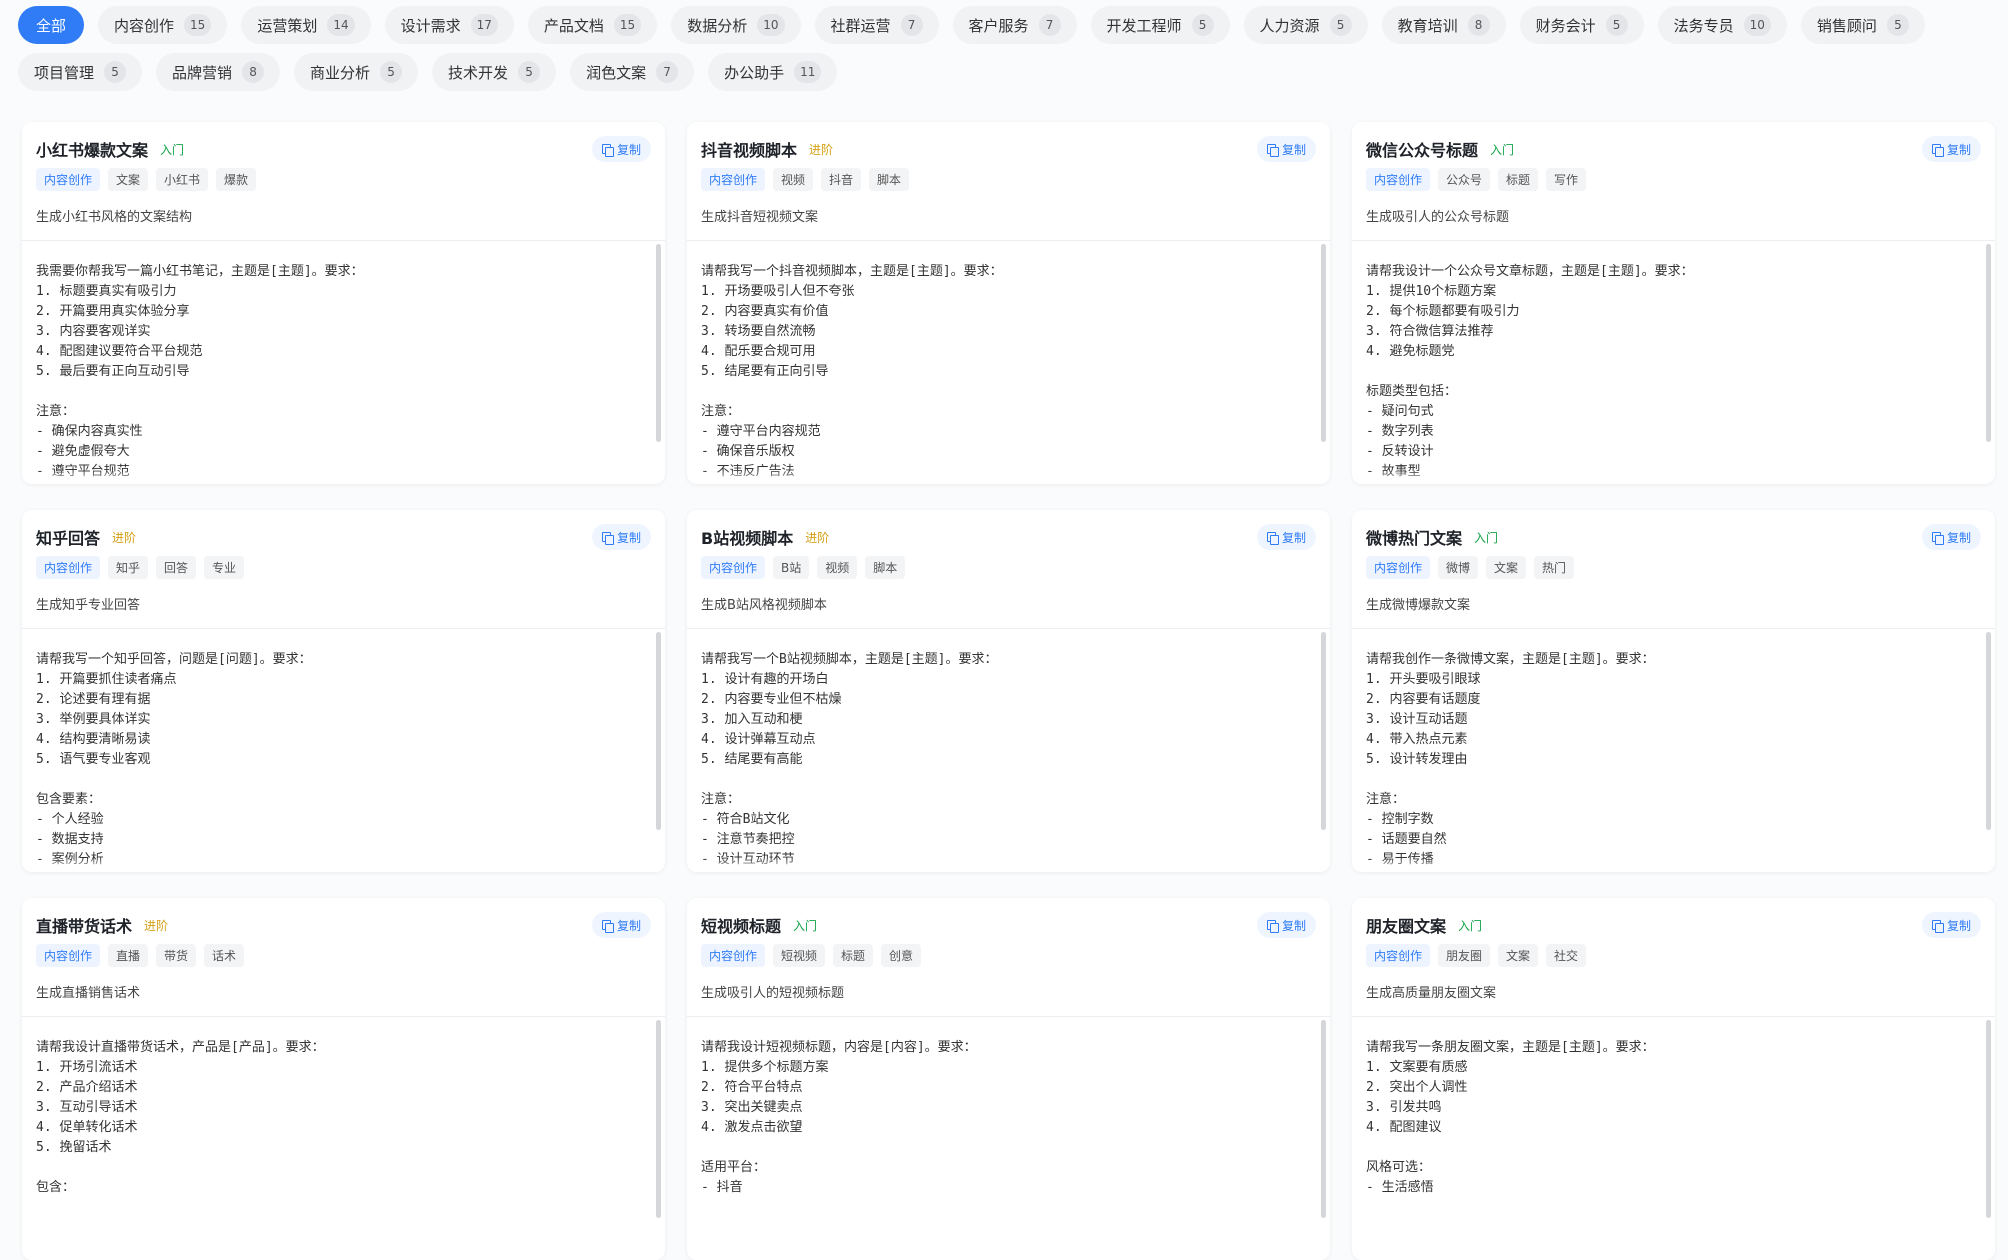 Image resolution: width=2008 pixels, height=1260 pixels. Describe the element at coordinates (218, 72) in the screenshot. I see `filter-chip-15: 品牌营销 8` at that location.